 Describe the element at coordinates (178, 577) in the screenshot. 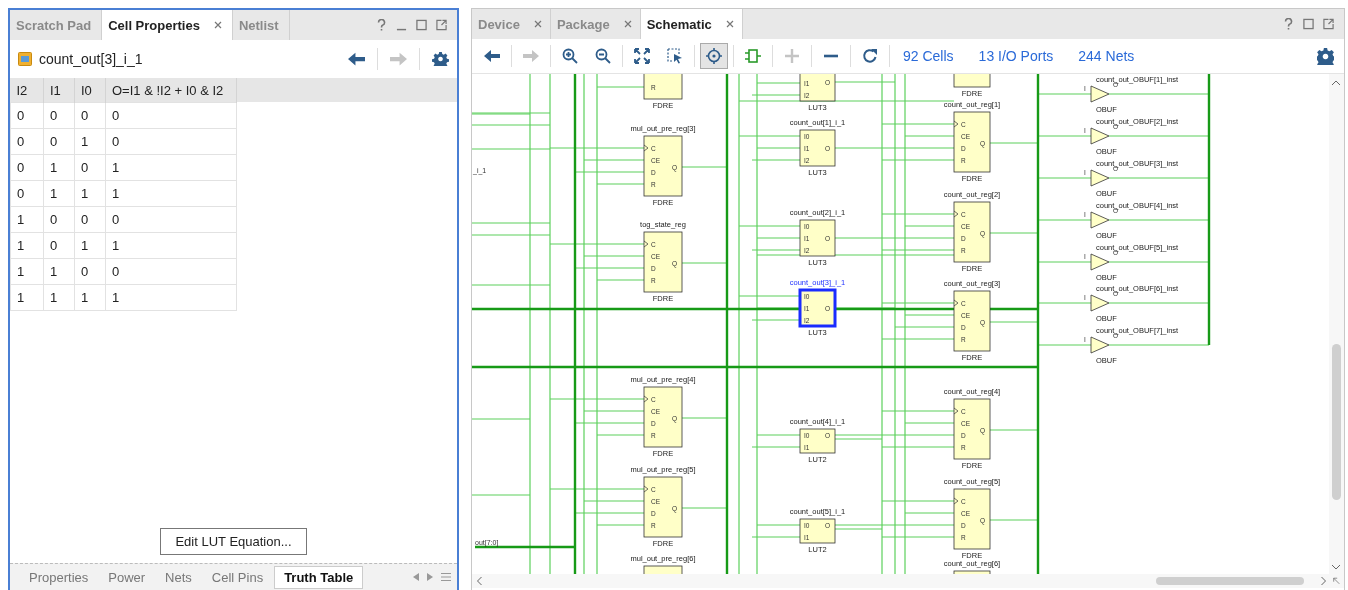

I see `bottom-tab: Nets` at that location.